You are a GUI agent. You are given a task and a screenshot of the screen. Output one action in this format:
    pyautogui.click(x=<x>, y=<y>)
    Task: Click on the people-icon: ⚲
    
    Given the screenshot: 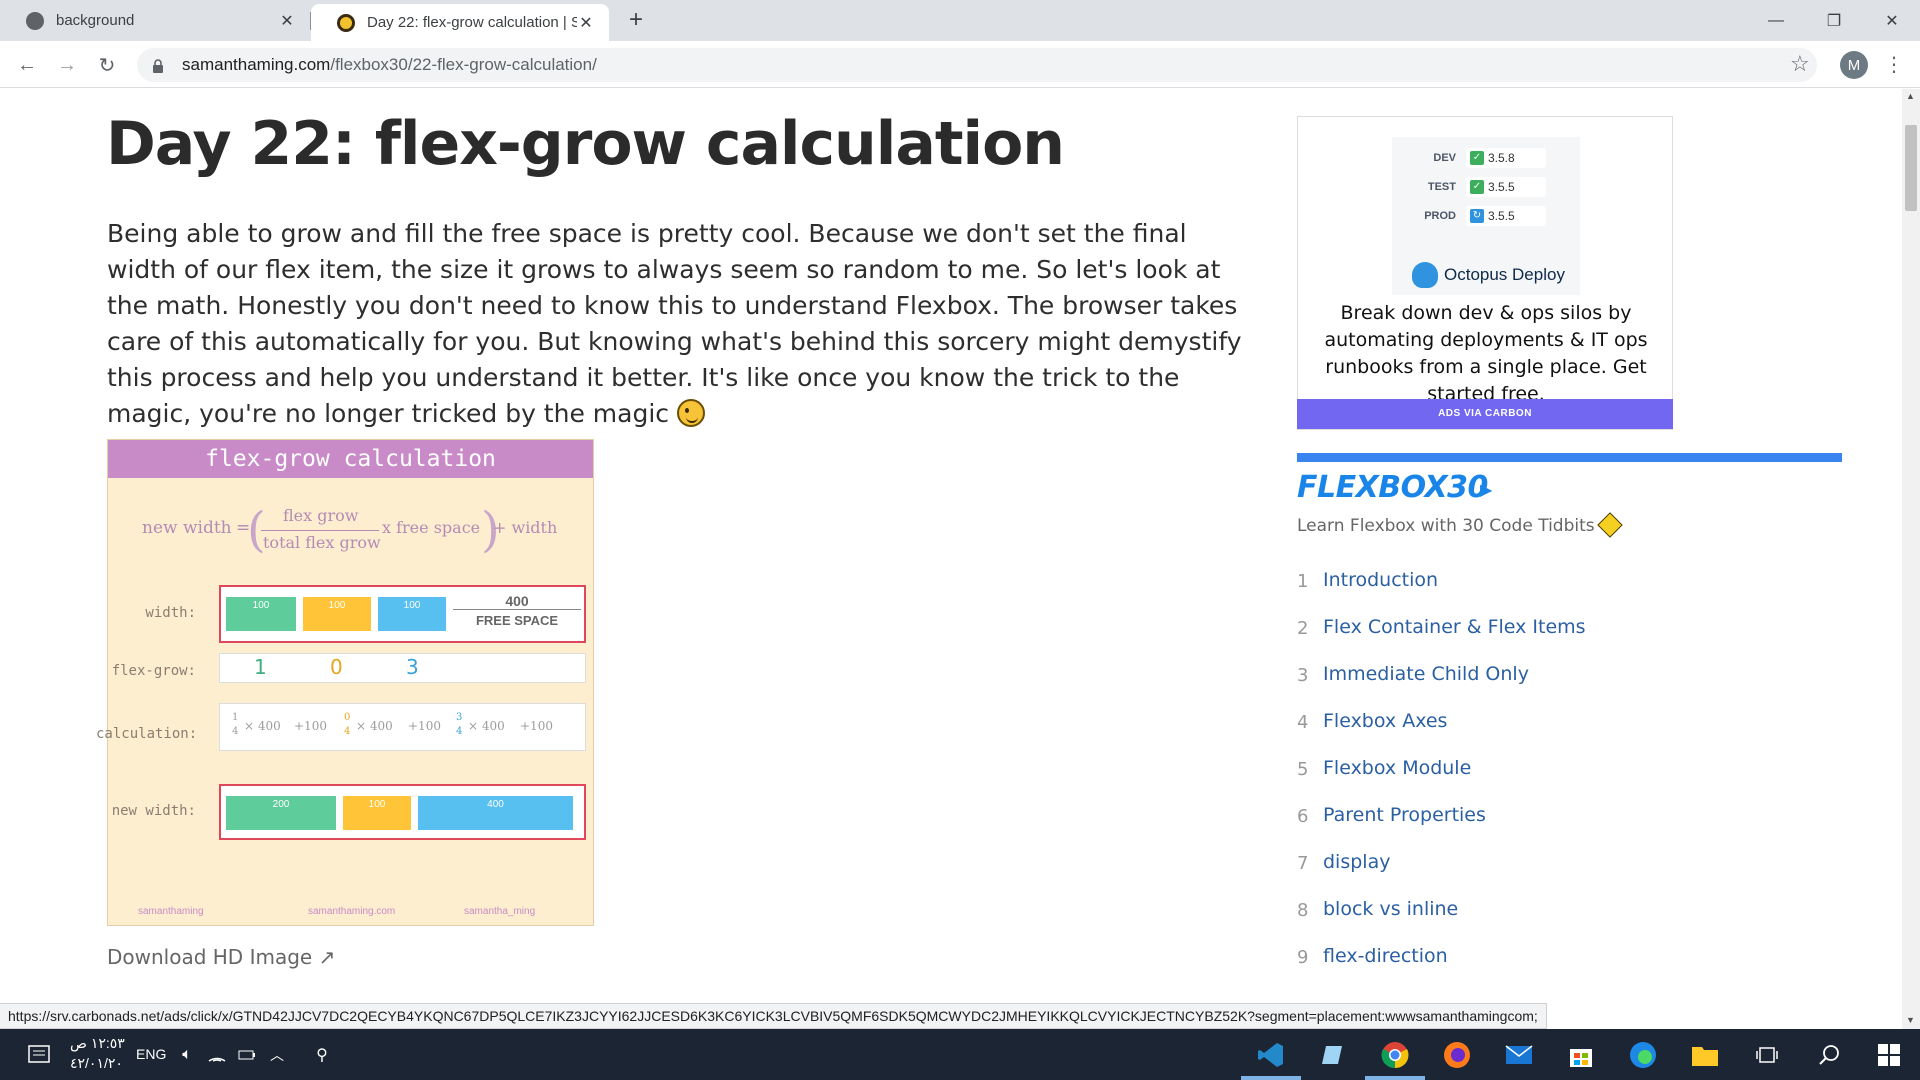 What is the action you would take?
    pyautogui.click(x=322, y=1055)
    